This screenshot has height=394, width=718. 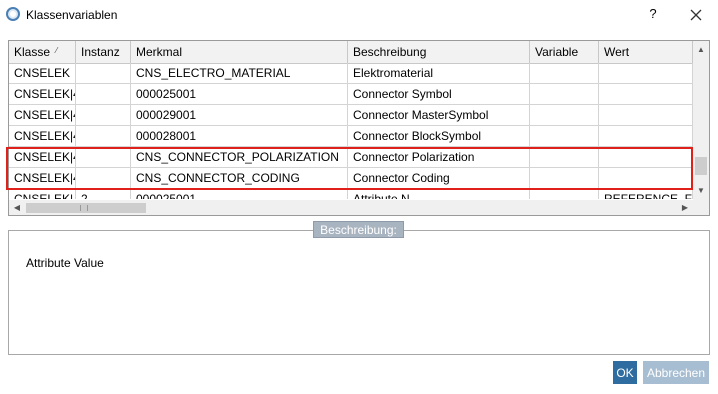 What do you see at coordinates (701, 120) in the screenshot?
I see `vertical-scrollbar: ▲ ▼` at bounding box center [701, 120].